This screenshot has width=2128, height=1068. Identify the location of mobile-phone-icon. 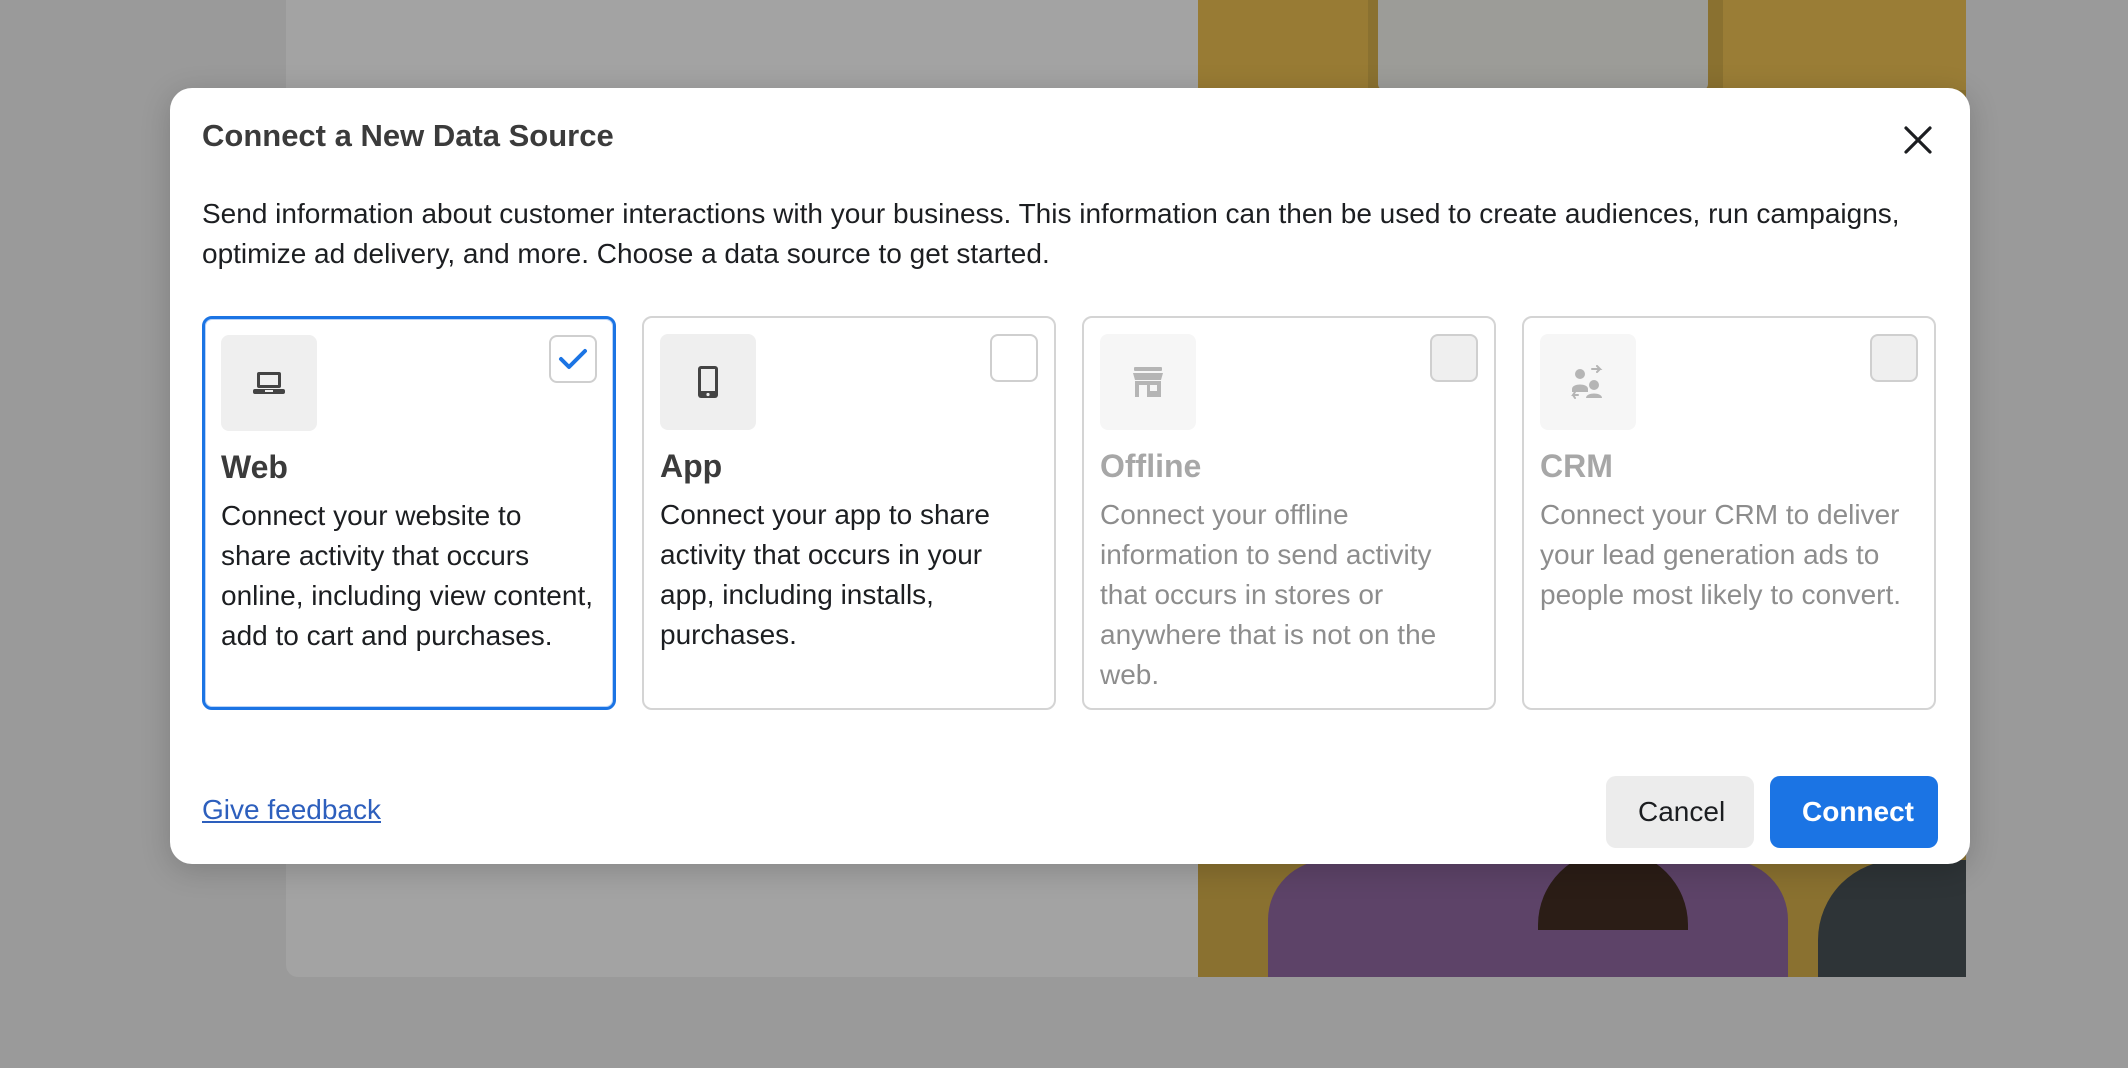
(708, 382).